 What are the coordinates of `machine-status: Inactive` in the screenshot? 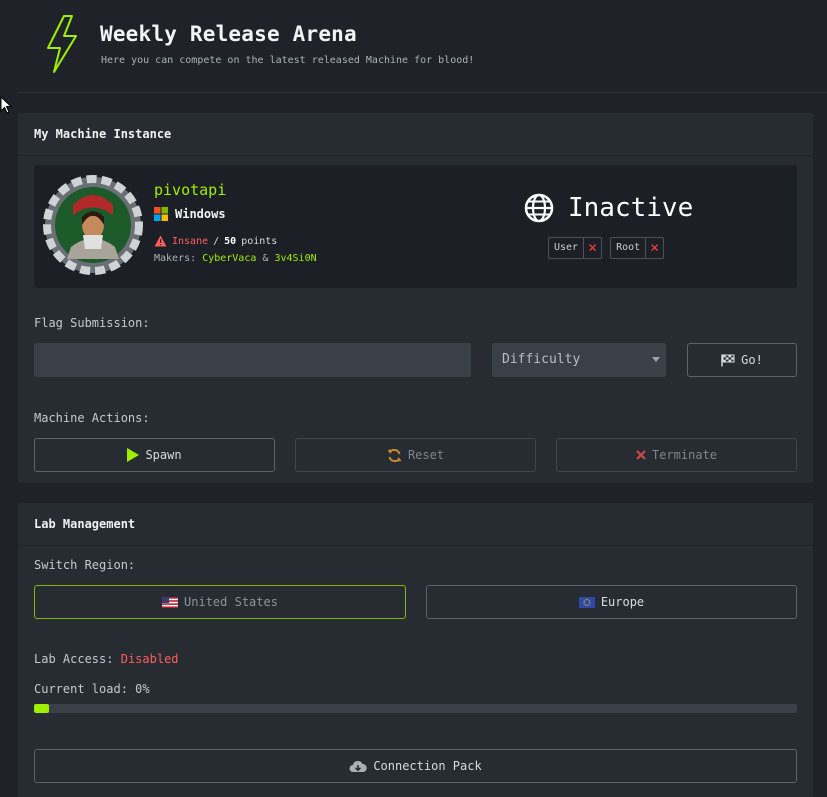 It's located at (608, 208).